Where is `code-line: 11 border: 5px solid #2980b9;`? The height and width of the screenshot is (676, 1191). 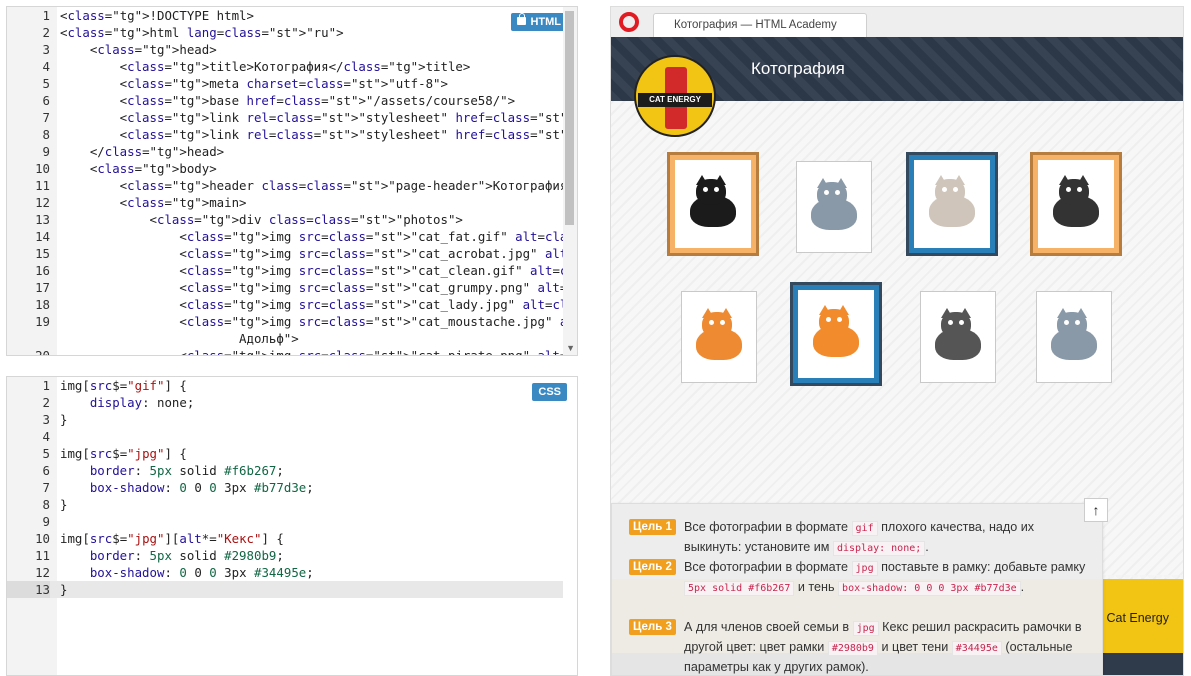 code-line: 11 border: 5px solid #2980b9; is located at coordinates (285, 555).